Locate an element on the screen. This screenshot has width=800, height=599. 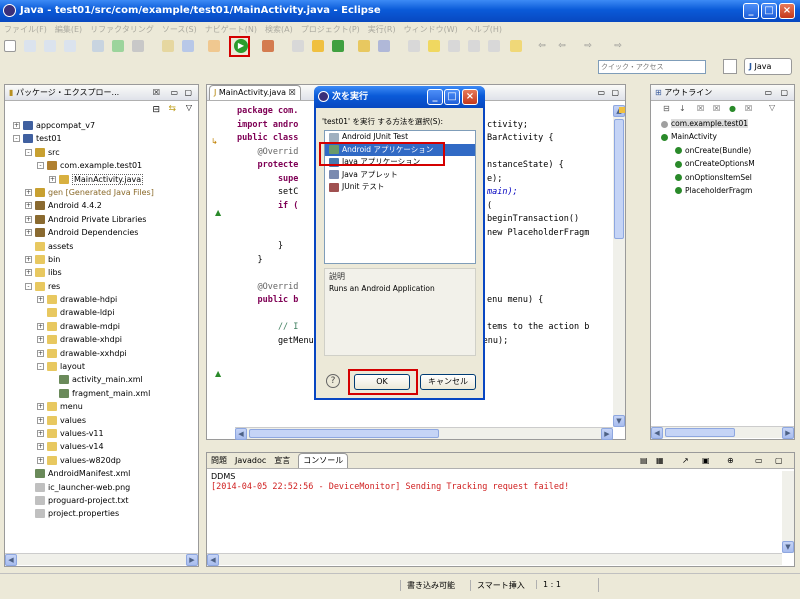
tree-item: + libs is located at coordinates (105, 272).